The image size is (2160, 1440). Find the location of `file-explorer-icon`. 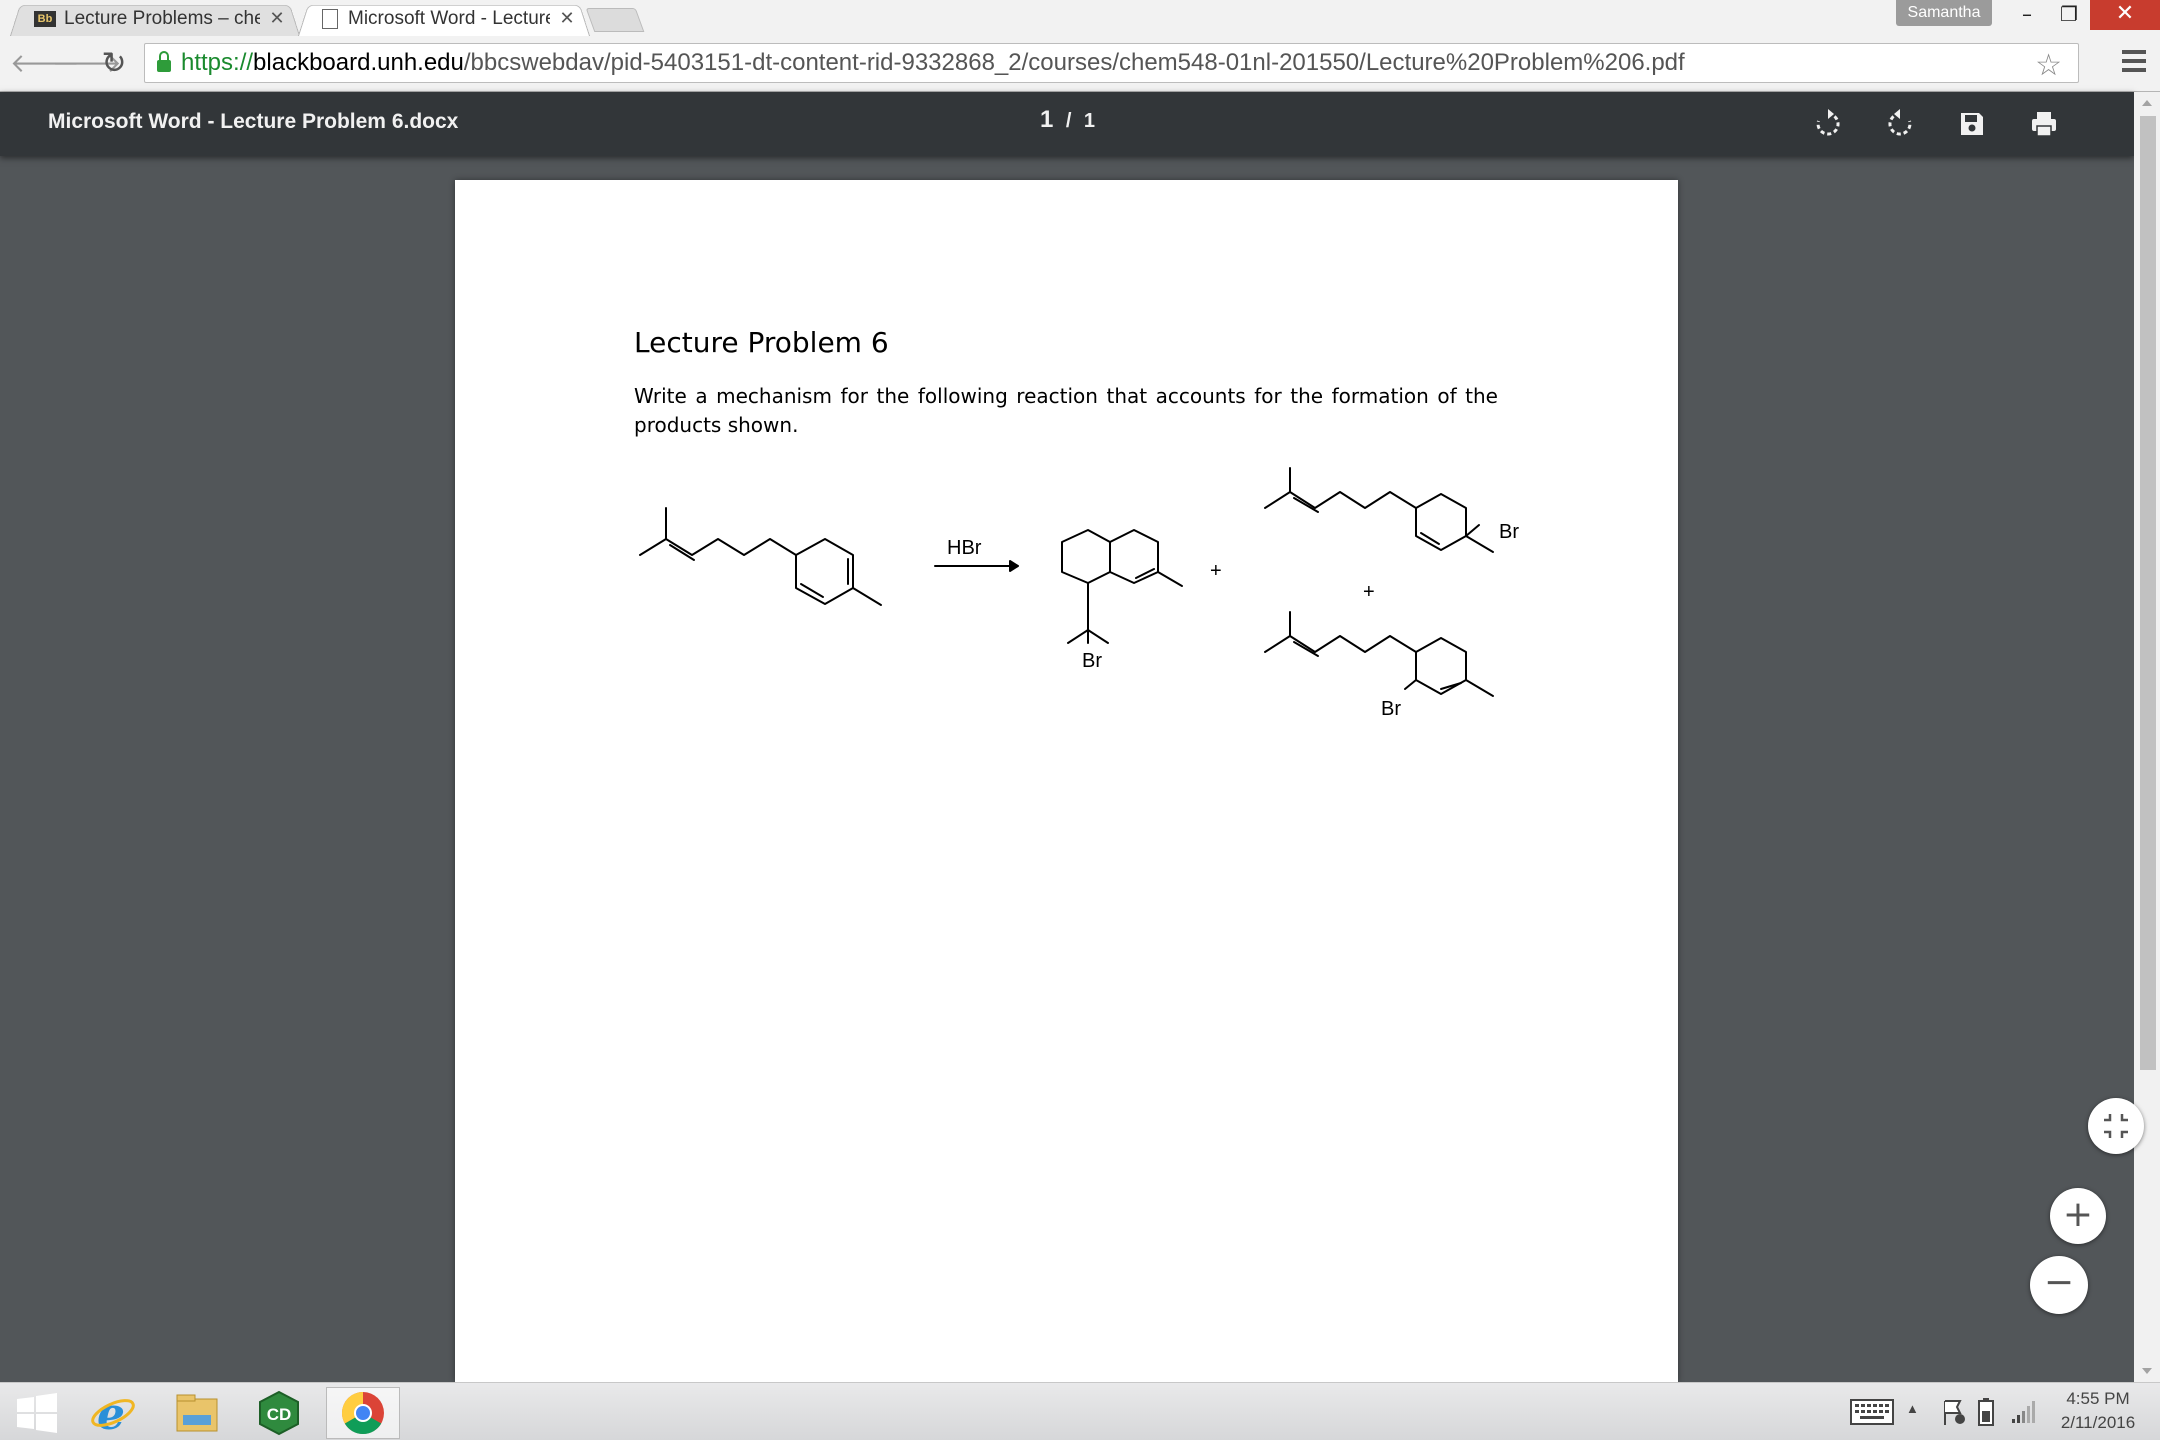

file-explorer-icon is located at coordinates (197, 1413).